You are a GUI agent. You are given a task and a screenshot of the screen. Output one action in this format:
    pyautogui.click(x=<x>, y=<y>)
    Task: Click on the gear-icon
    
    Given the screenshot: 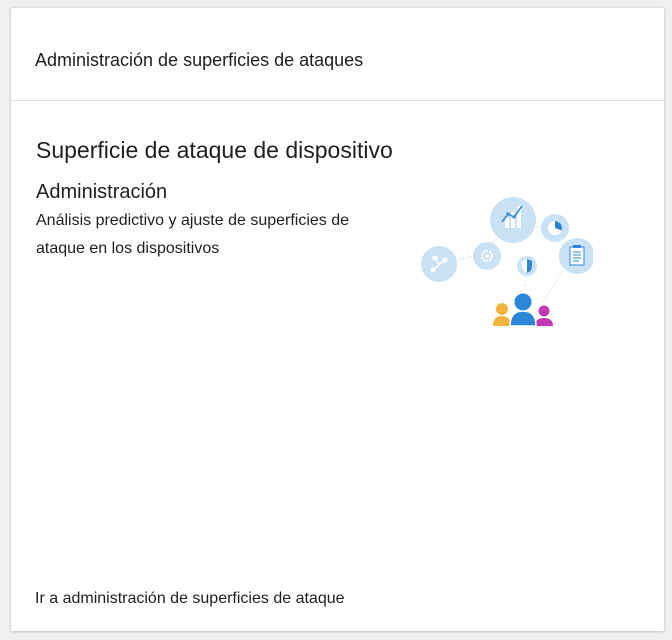 What is the action you would take?
    pyautogui.click(x=487, y=256)
    